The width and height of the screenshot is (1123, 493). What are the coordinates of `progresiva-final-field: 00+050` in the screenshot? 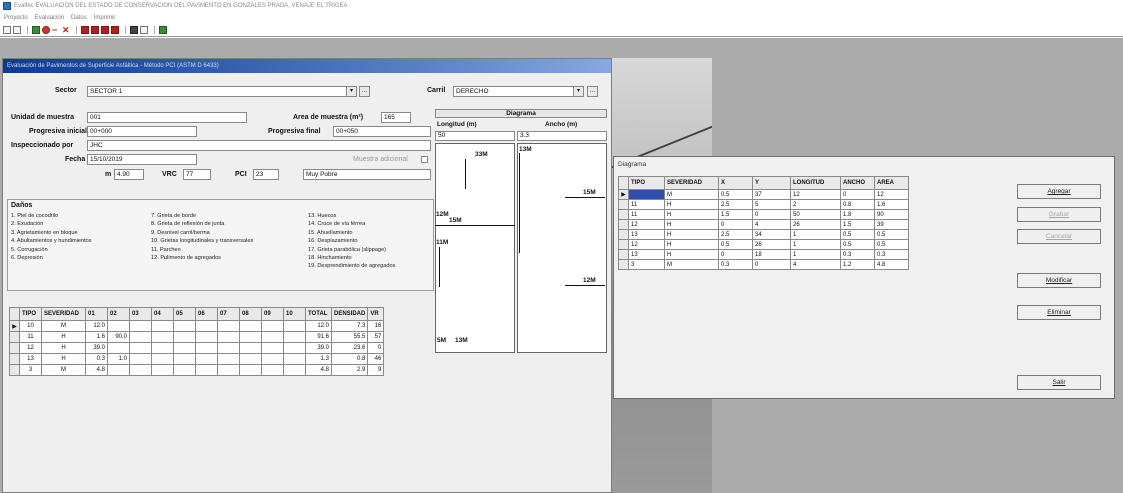 It's located at (382, 131).